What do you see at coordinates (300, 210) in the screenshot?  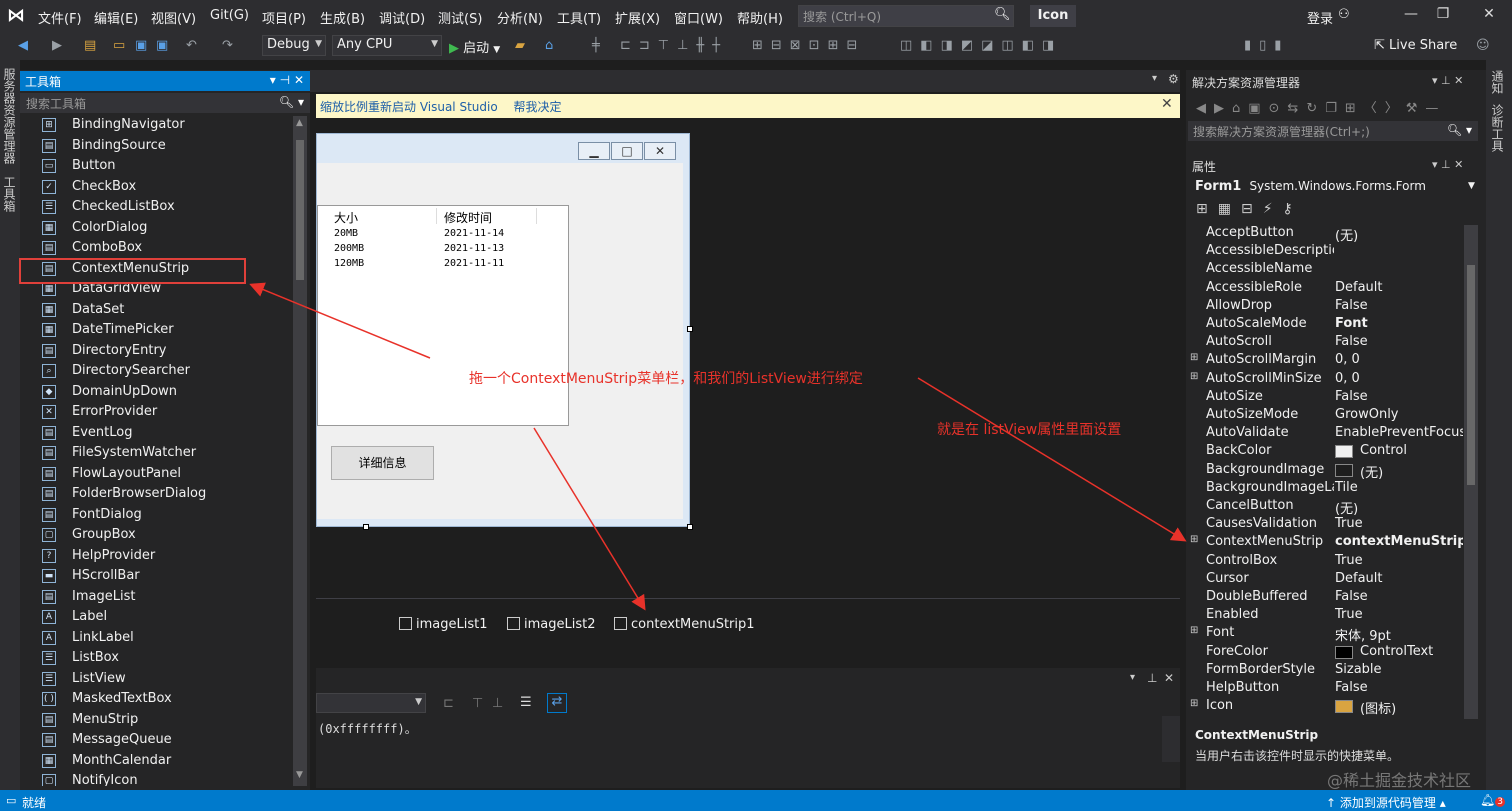 I see `toolbox-scroll-thumb` at bounding box center [300, 210].